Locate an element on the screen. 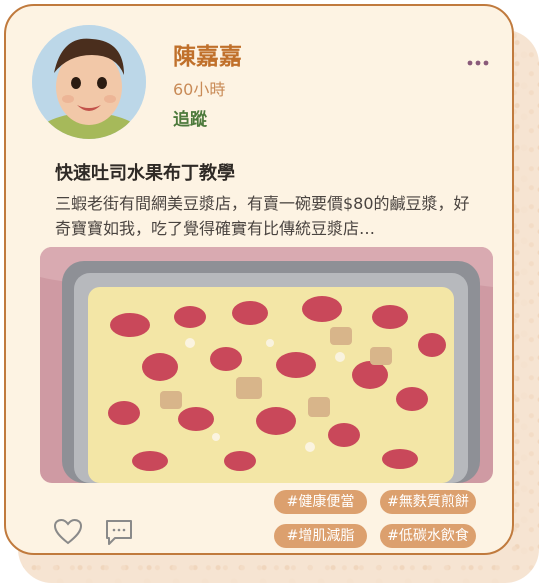 The width and height of the screenshot is (539, 583). follow-button: 追蹤 is located at coordinates (190, 117).